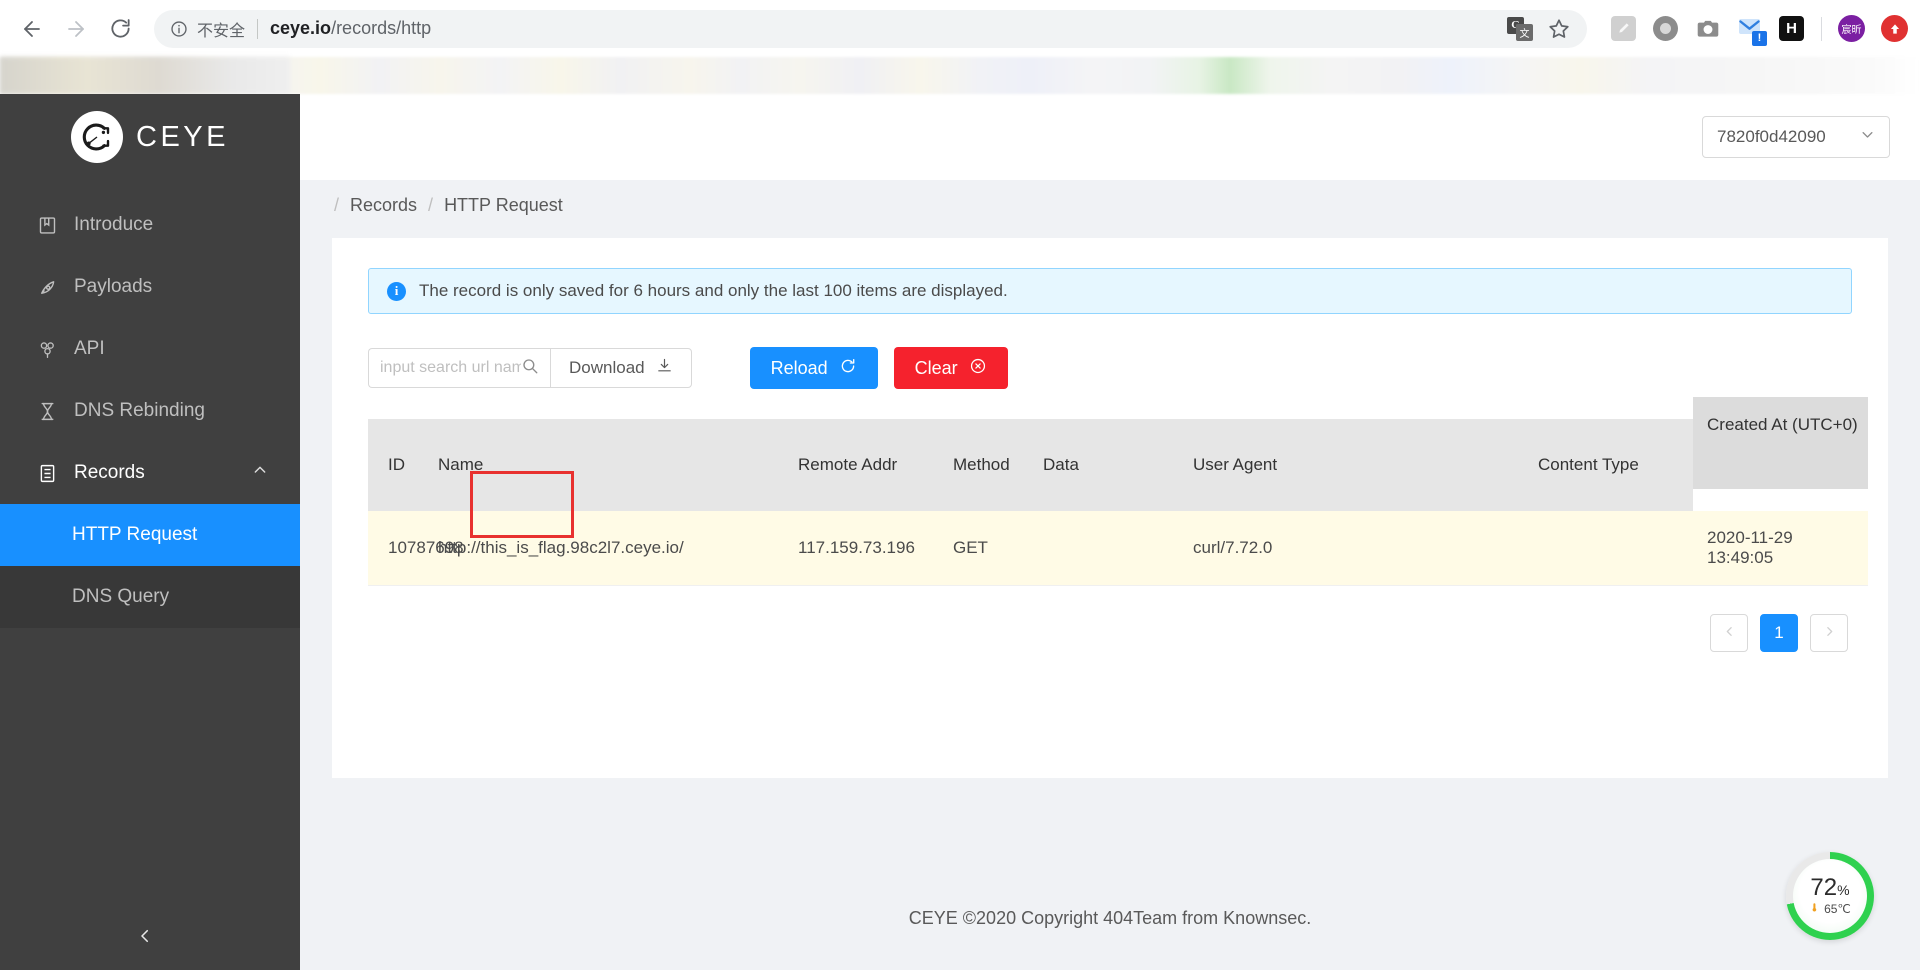 This screenshot has height=970, width=1920. I want to click on sidebar-subitem-label: HTTP Request, so click(135, 534).